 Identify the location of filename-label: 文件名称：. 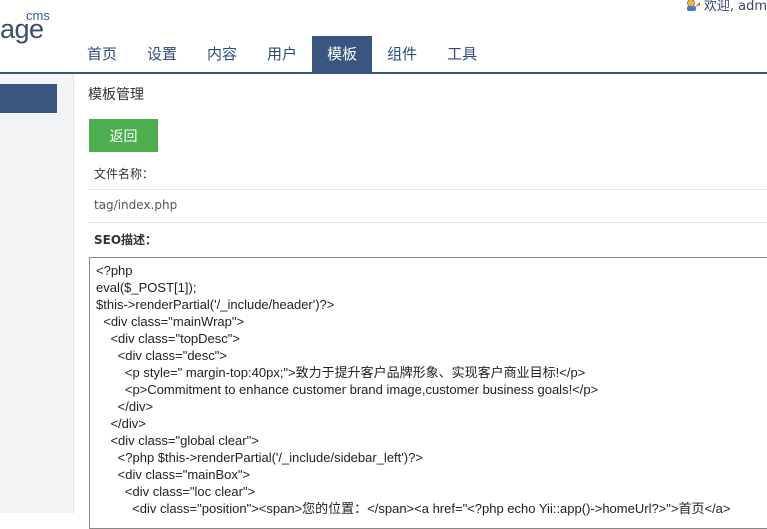
(124, 174).